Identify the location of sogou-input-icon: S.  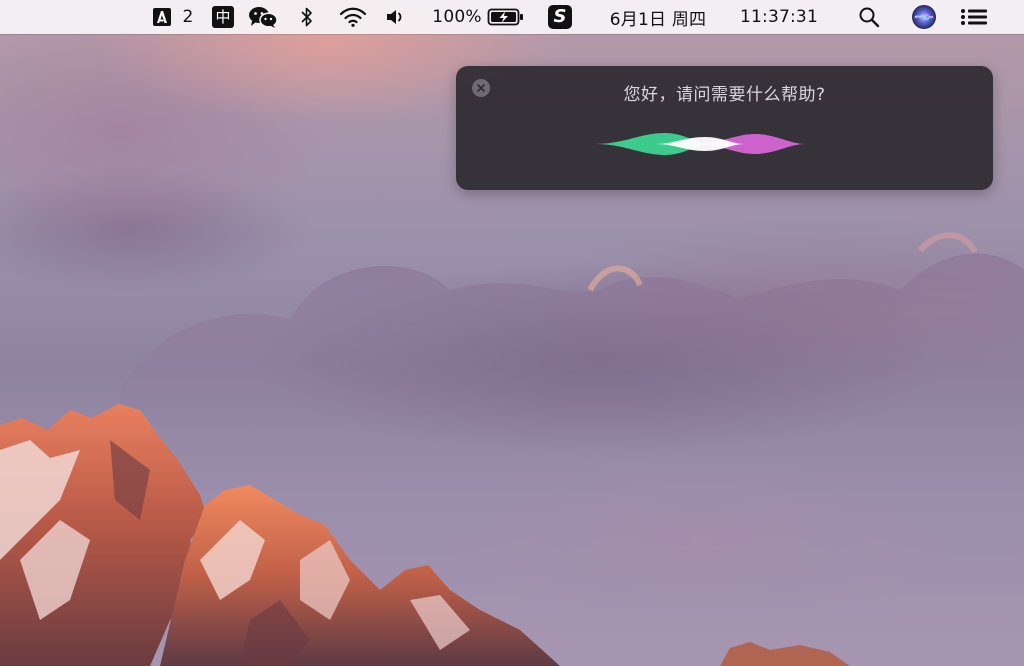
(560, 17).